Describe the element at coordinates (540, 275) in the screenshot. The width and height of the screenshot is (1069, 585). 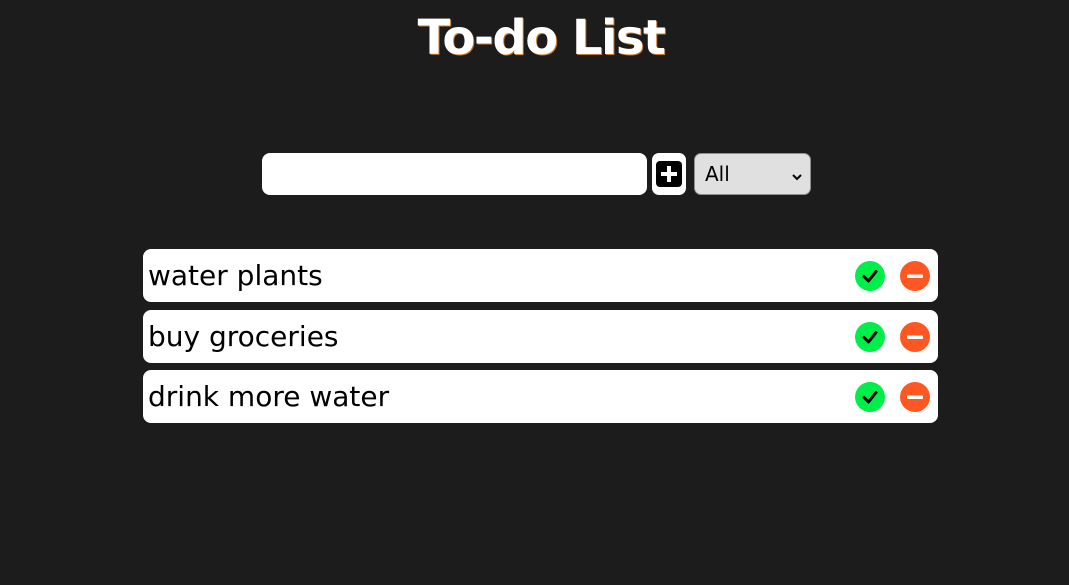
I see `todo-item: water plants` at that location.